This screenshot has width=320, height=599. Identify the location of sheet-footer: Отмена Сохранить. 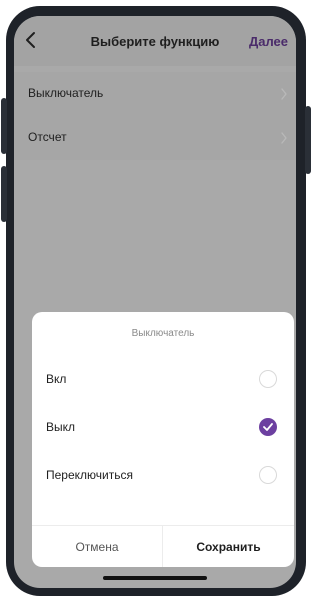
(163, 546).